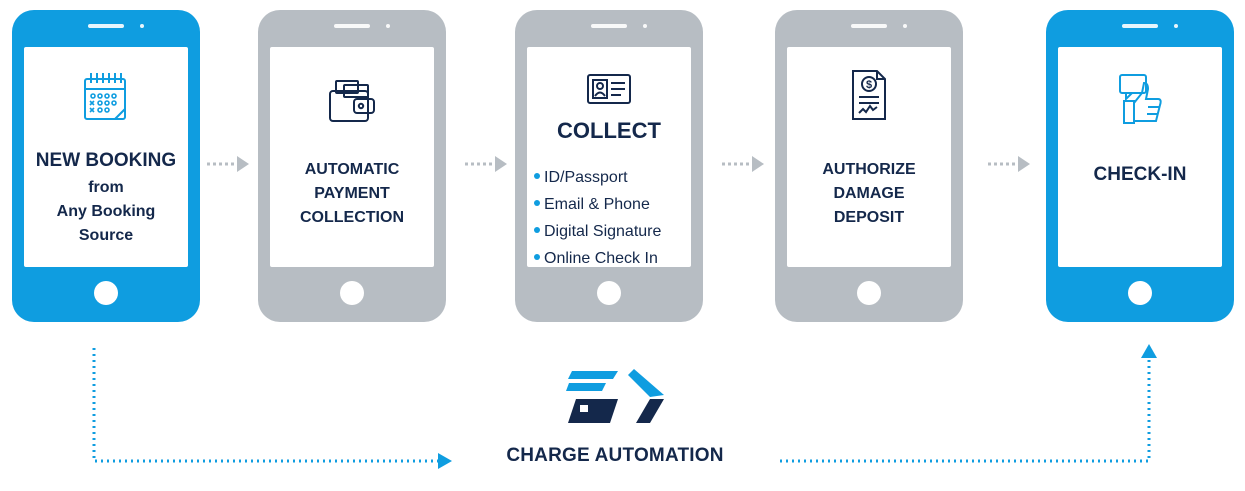 The image size is (1245, 491). What do you see at coordinates (615, 396) in the screenshot?
I see `charge-automation-logo-icon` at bounding box center [615, 396].